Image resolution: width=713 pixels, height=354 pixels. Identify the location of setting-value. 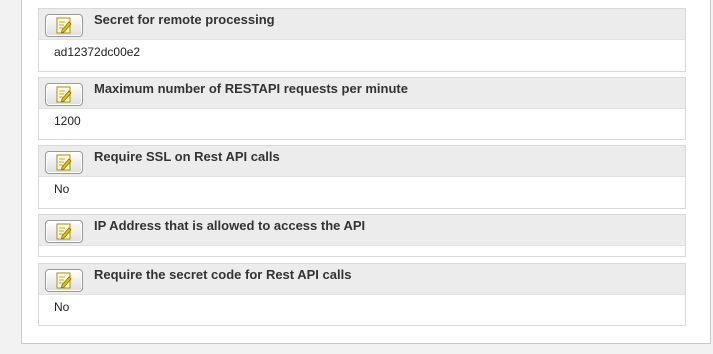
(362, 252).